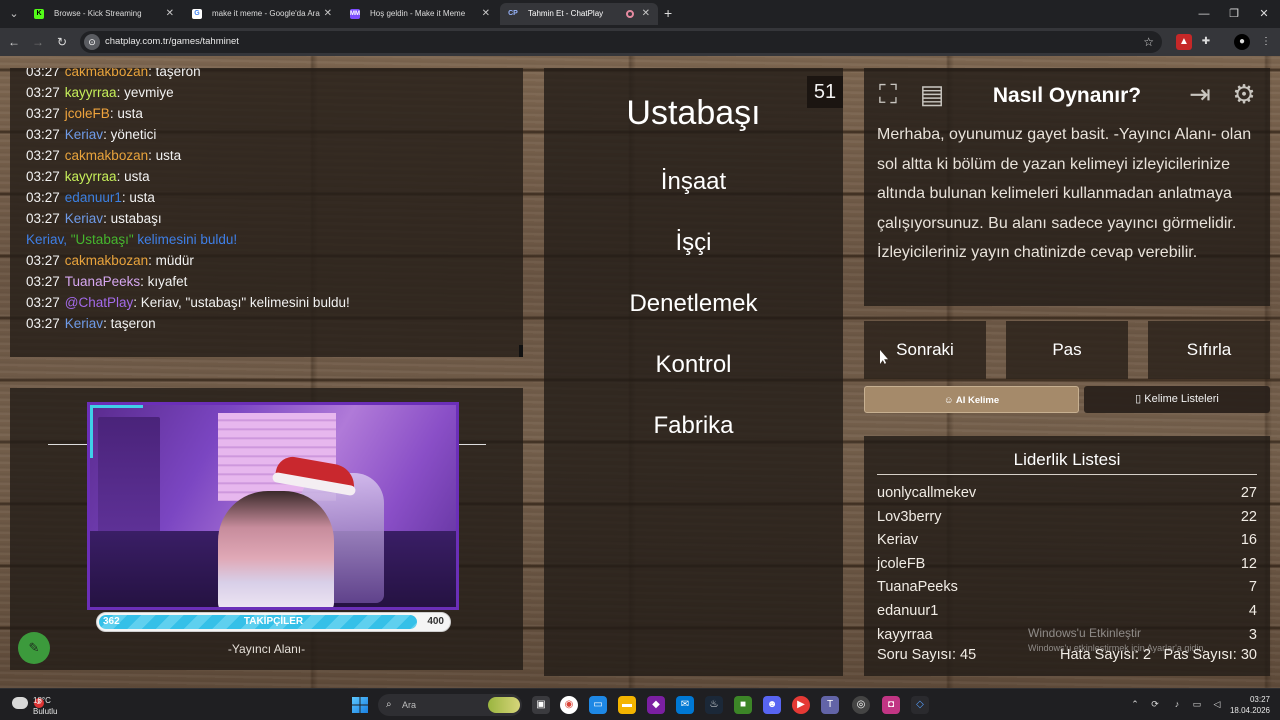 The image size is (1280, 720). Describe the element at coordinates (1266, 42) in the screenshot. I see `more-menu-icon: ⋮` at that location.